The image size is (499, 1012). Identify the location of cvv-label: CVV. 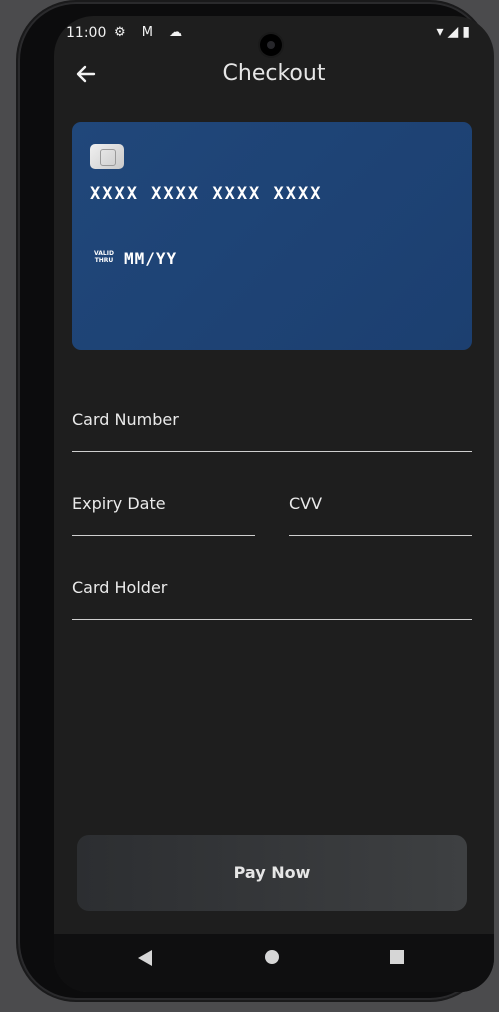
(306, 503).